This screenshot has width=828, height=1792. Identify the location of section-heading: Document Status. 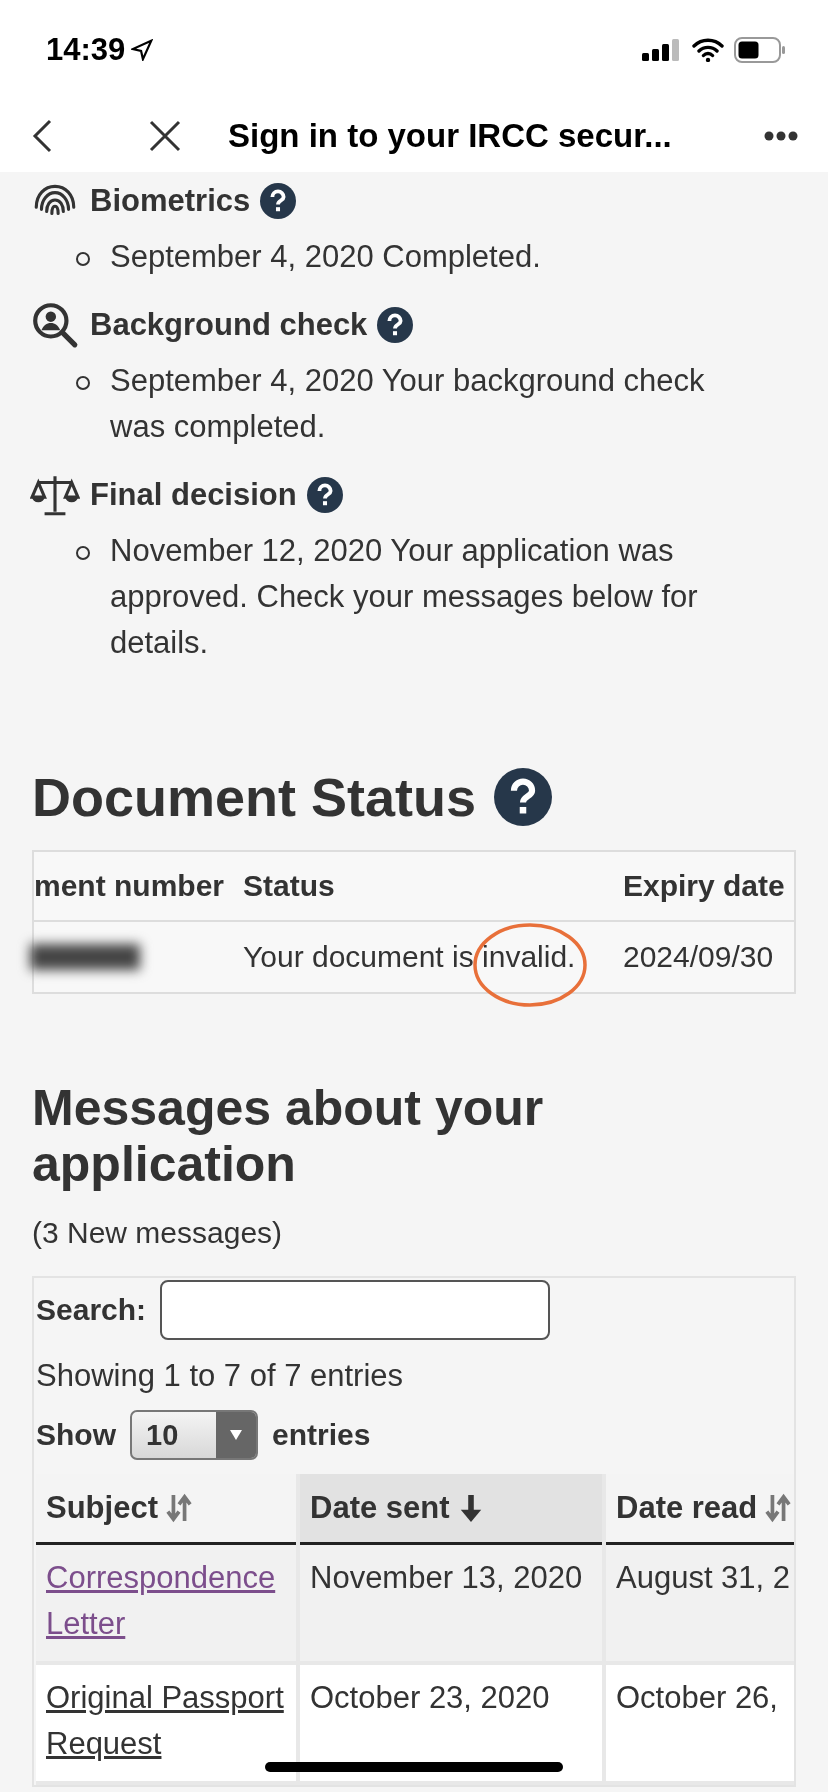
(254, 797).